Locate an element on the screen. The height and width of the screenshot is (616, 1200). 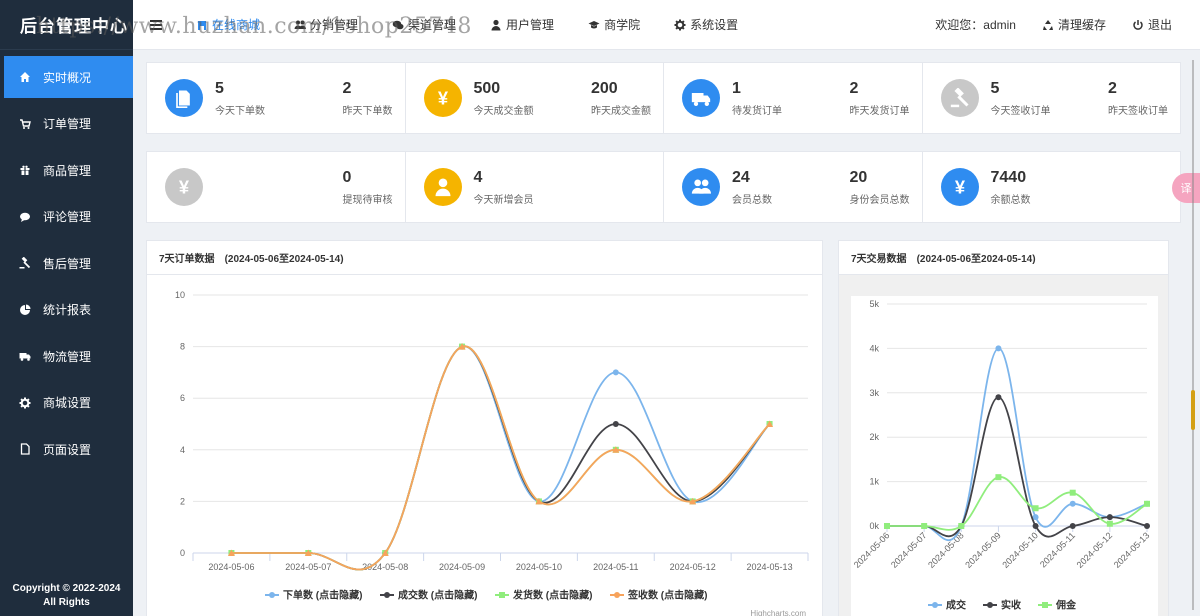
chat-icon is located at coordinates (398, 25).